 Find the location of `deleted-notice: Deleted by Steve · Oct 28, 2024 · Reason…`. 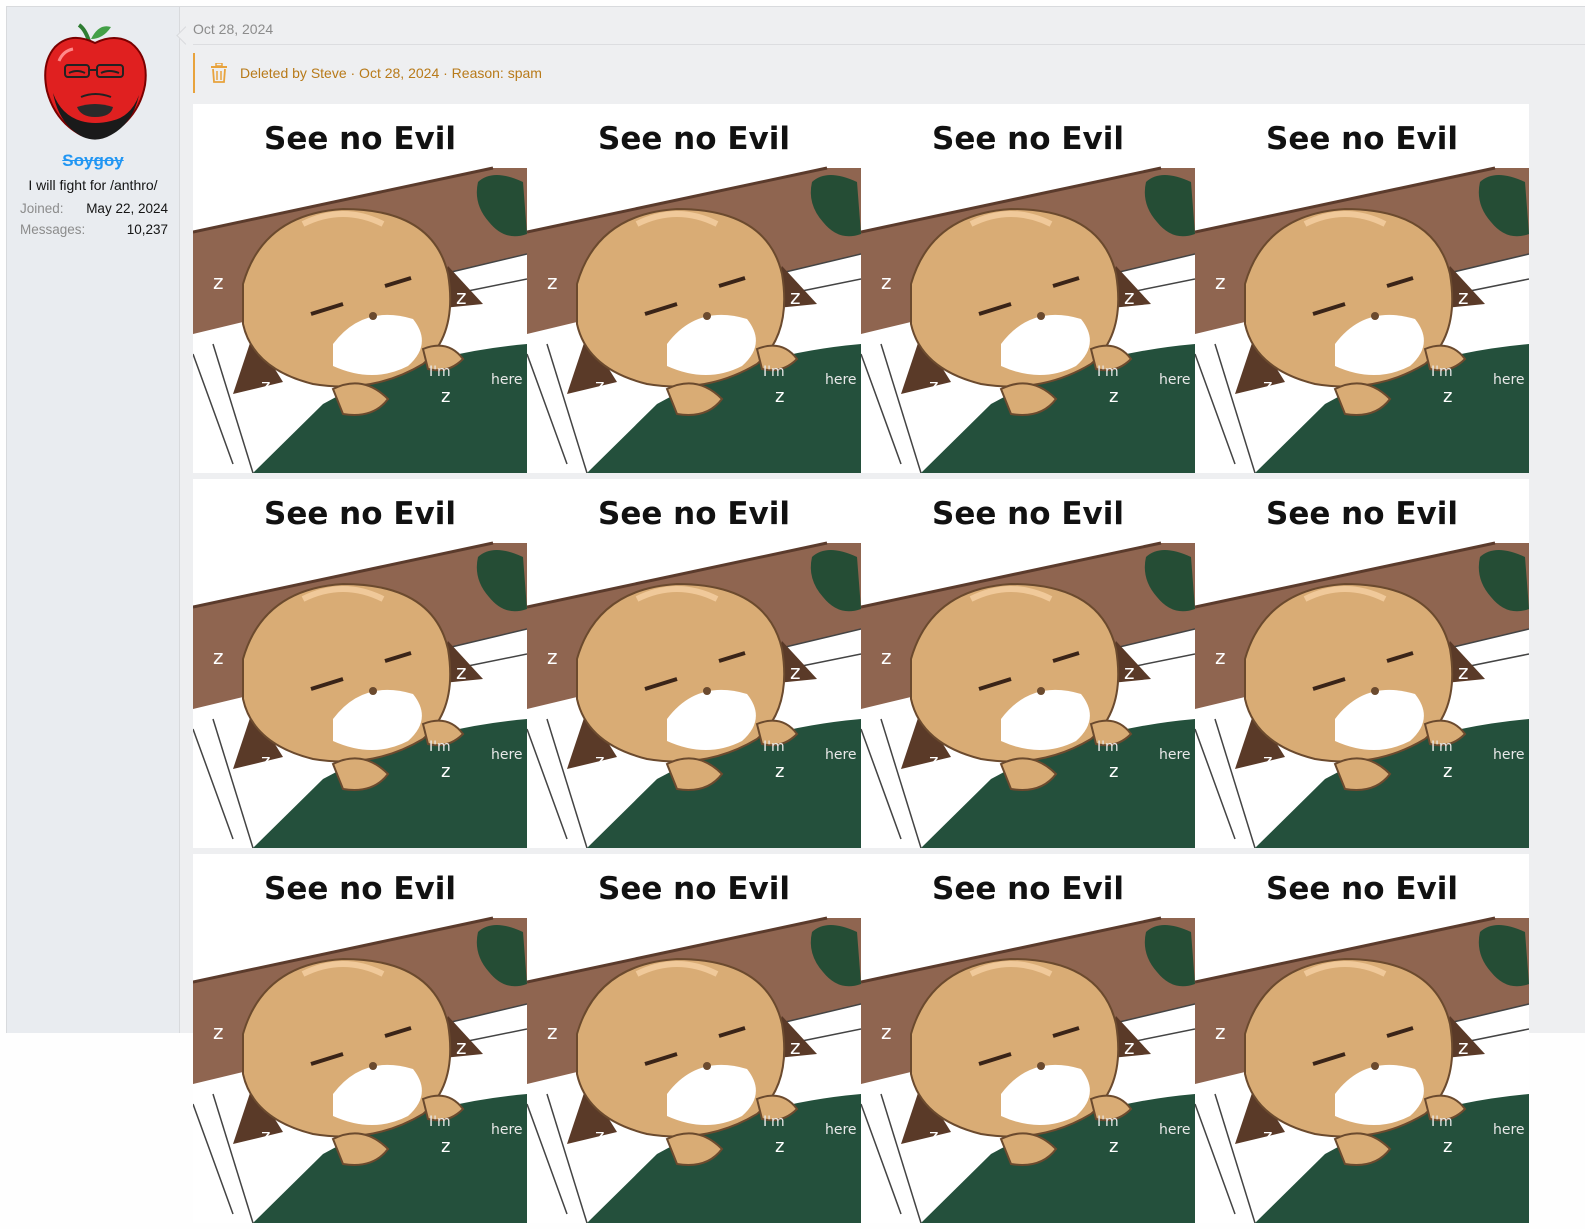

deleted-notice: Deleted by Steve · Oct 28, 2024 · Reason… is located at coordinates (889, 73).